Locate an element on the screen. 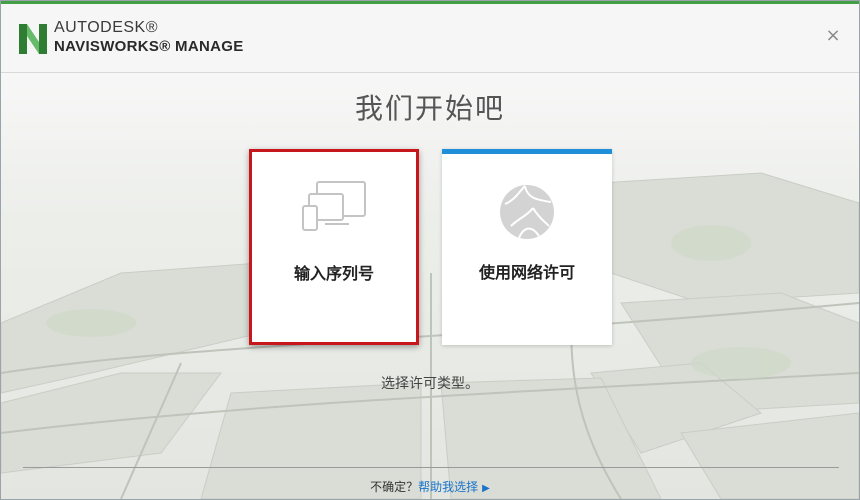 This screenshot has height=500, width=860. devices-icon is located at coordinates (334, 206).